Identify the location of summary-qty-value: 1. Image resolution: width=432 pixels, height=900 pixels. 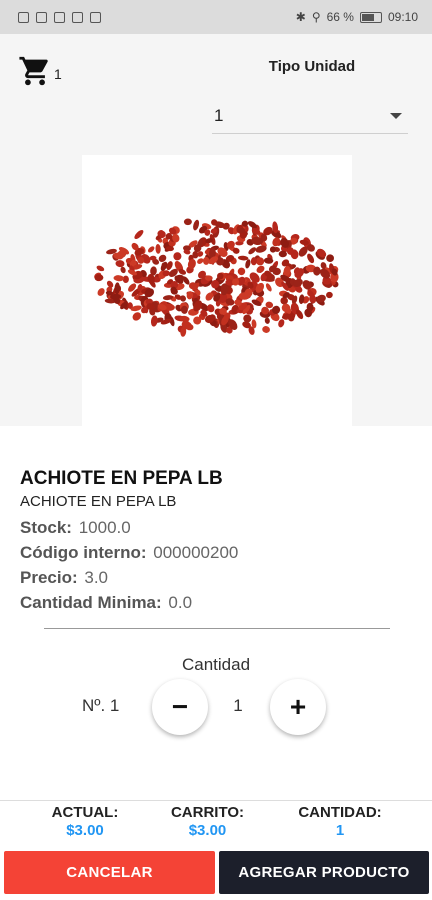
(340, 830).